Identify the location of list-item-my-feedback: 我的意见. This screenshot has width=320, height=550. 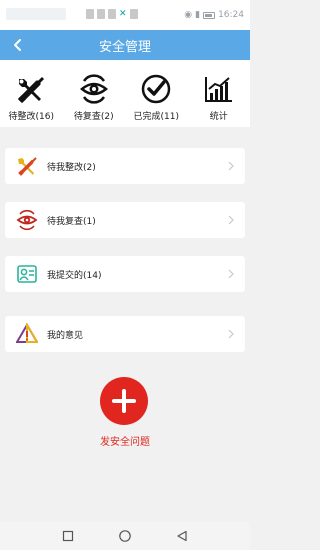
(125, 334).